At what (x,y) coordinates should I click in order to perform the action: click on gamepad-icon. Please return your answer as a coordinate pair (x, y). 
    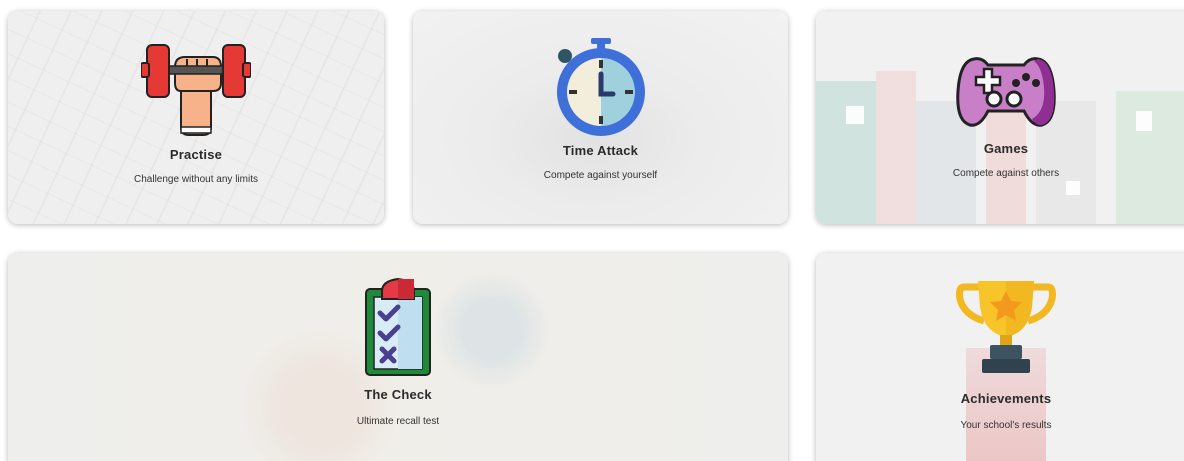
    Looking at the image, I should click on (1006, 92).